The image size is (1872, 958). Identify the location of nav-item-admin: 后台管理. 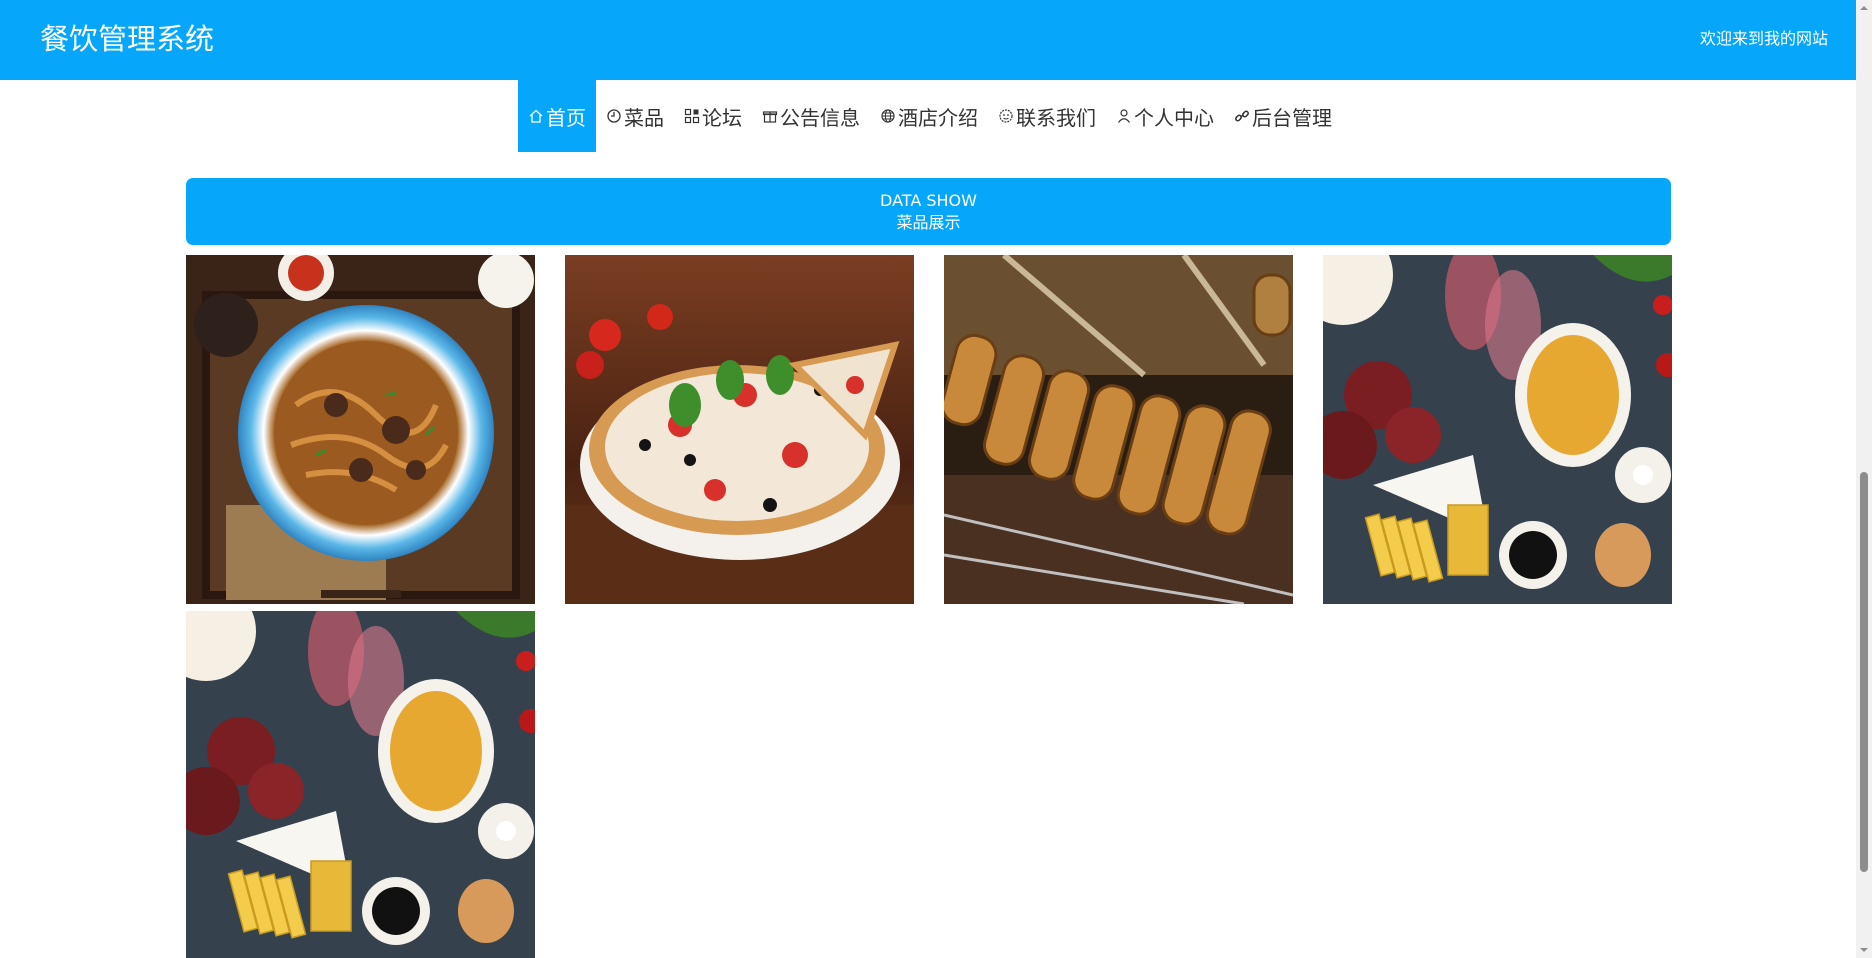
(1283, 116).